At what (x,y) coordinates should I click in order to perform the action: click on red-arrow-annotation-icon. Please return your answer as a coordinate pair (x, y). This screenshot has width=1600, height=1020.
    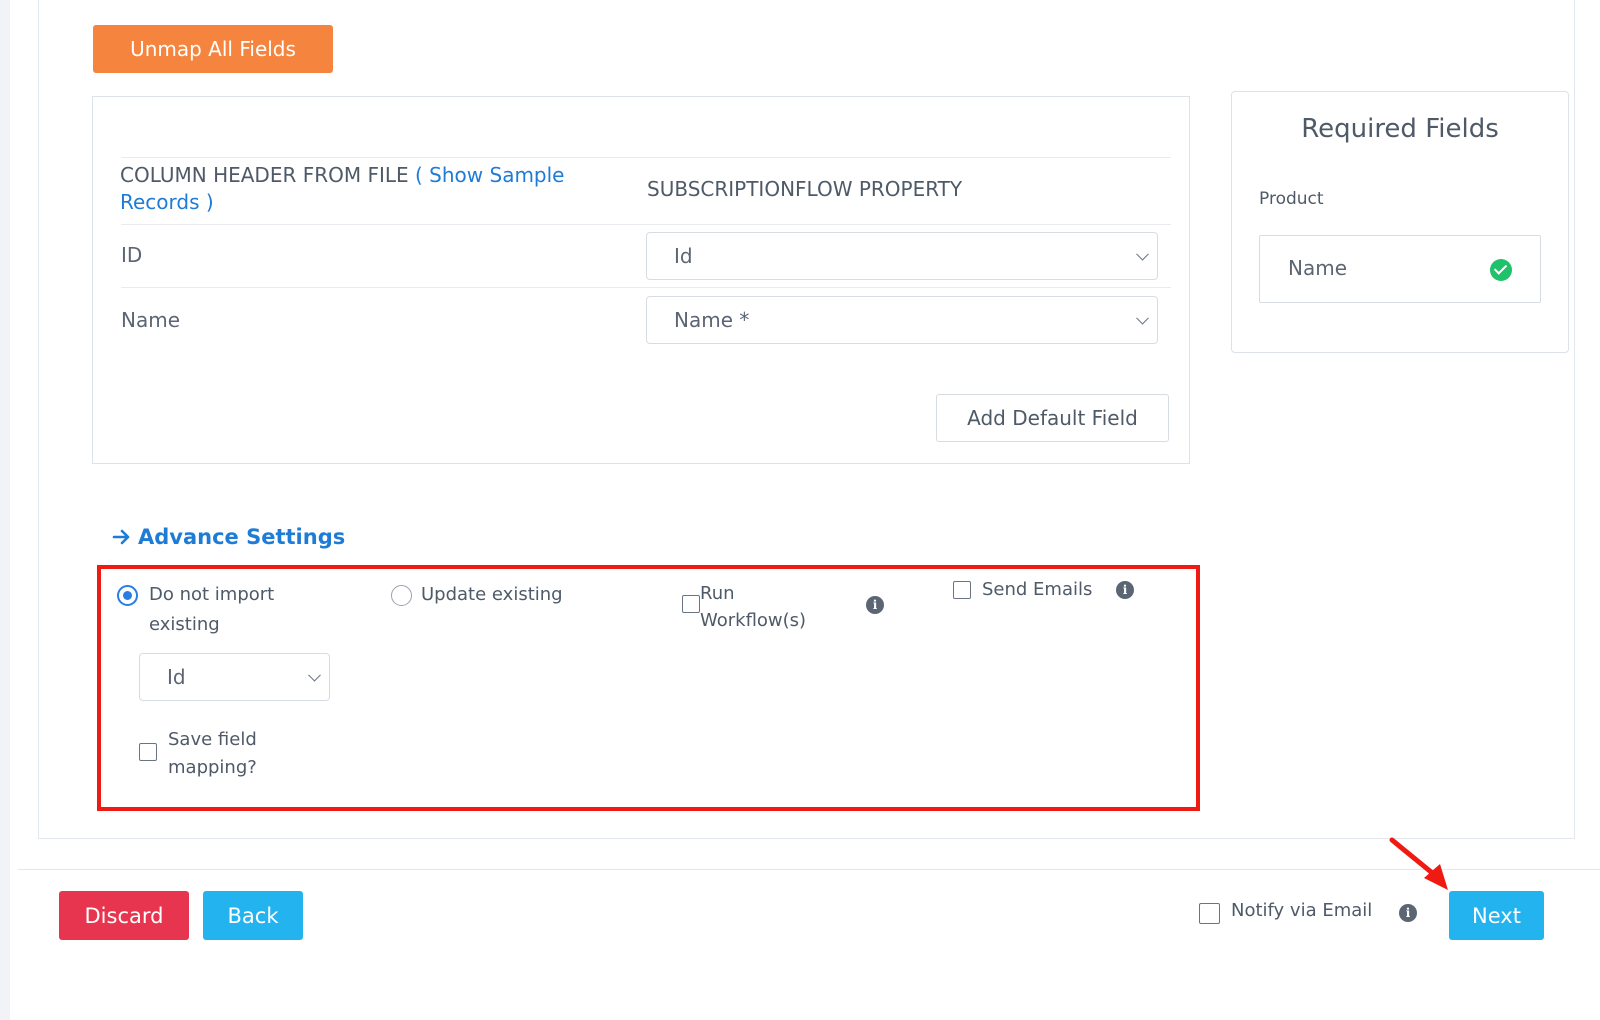
    Looking at the image, I should click on (1418, 863).